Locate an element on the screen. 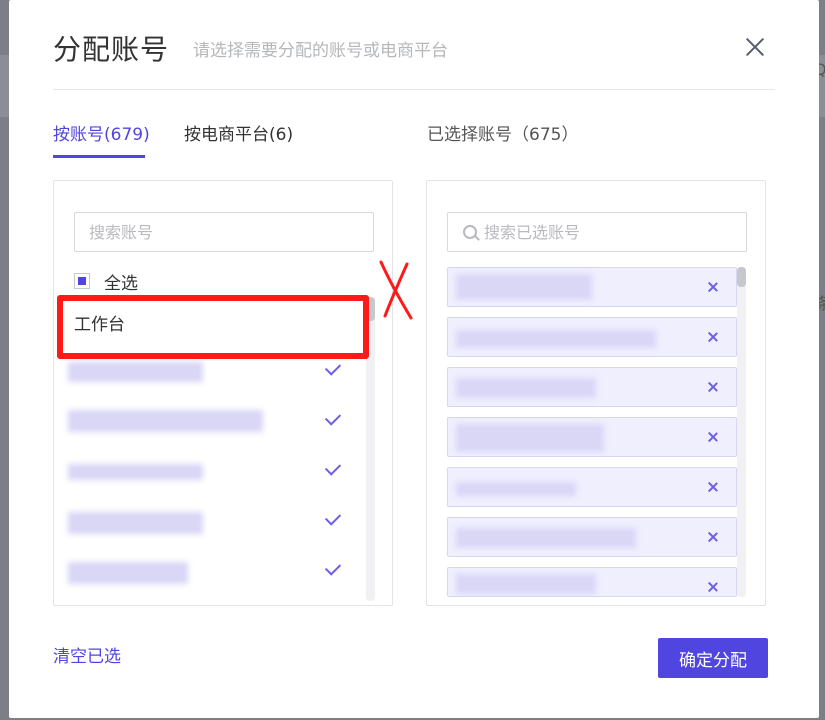 This screenshot has width=825, height=720. select-all-label: 全选 is located at coordinates (121, 283).